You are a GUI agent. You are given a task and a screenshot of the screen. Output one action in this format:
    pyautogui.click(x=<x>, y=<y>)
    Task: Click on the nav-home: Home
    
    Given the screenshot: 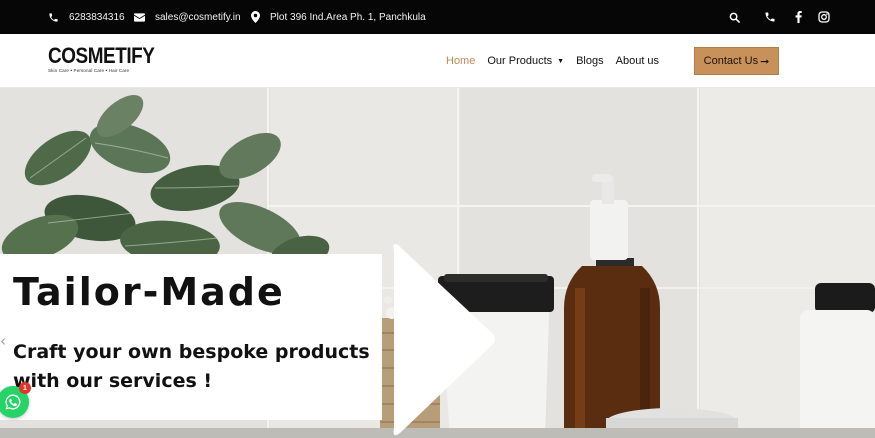 What is the action you would take?
    pyautogui.click(x=460, y=61)
    